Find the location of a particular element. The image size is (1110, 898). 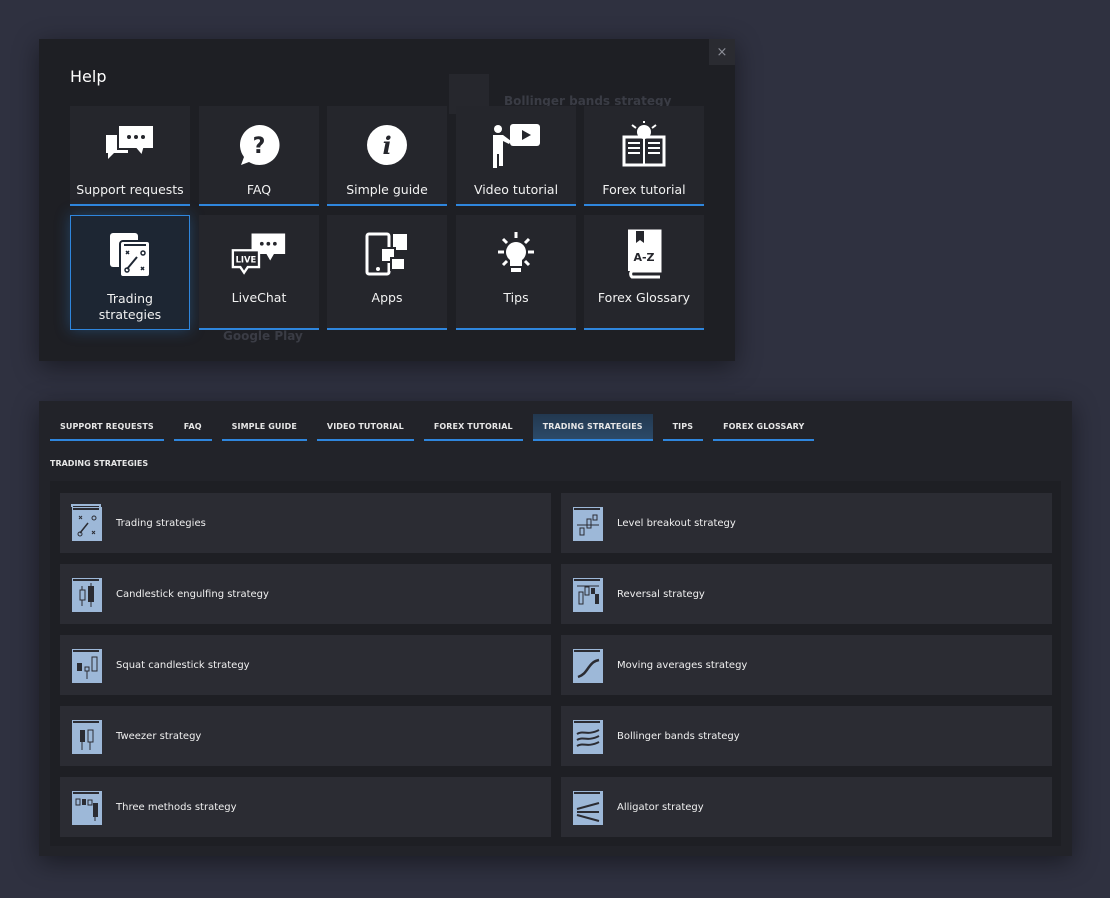

strategy-item: Squat candlestick strategy is located at coordinates (305, 665).